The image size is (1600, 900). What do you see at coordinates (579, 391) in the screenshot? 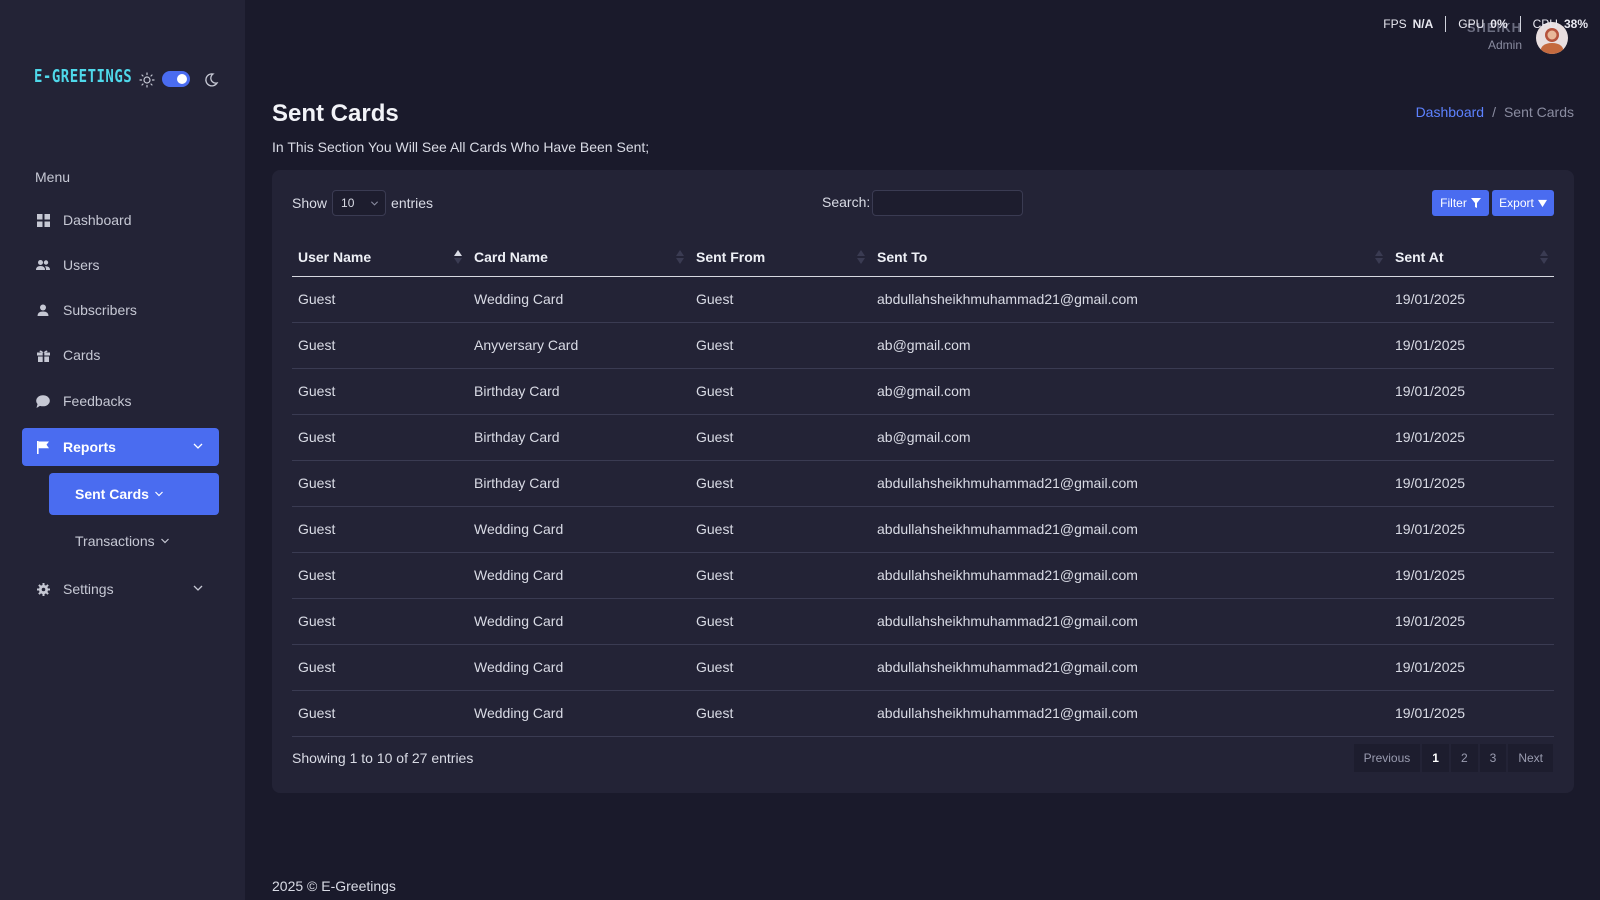
I see `cell-card-name: Birthday Card` at bounding box center [579, 391].